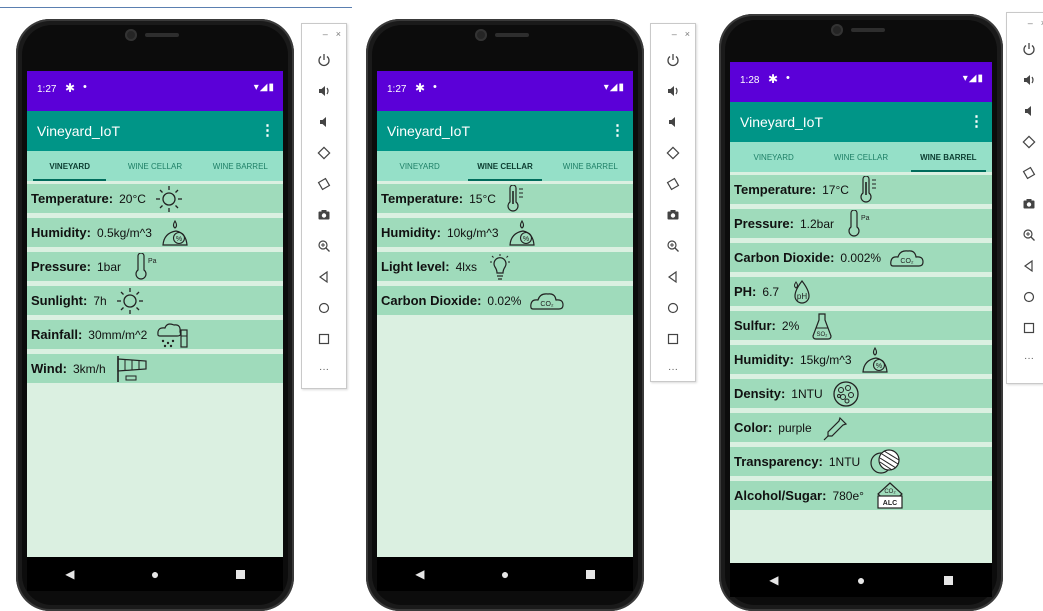  What do you see at coordinates (124, 232) in the screenshot?
I see `sensor-value: 0.5kg/m^3` at bounding box center [124, 232].